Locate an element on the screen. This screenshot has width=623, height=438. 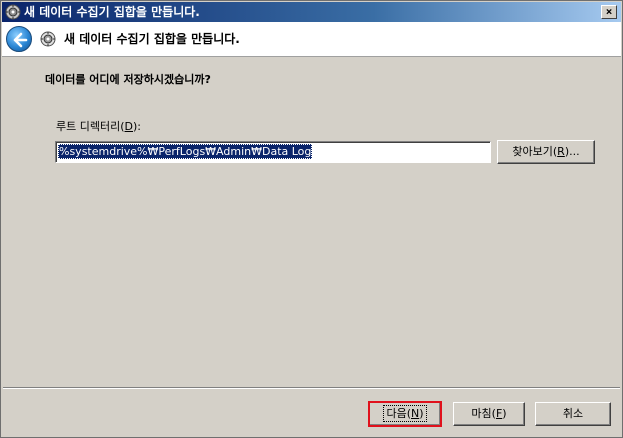
page-question: 데이터를 어디에 저장하시겠습니까? is located at coordinates (128, 79).